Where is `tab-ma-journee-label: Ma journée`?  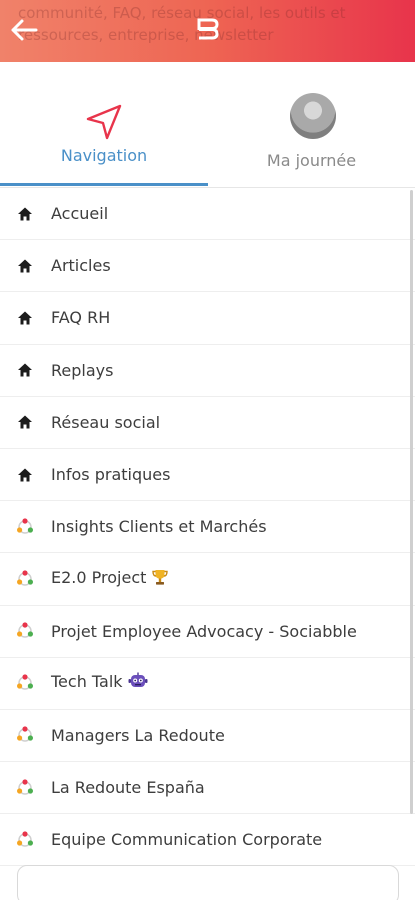
tab-ma-journee-label: Ma journée is located at coordinates (311, 160).